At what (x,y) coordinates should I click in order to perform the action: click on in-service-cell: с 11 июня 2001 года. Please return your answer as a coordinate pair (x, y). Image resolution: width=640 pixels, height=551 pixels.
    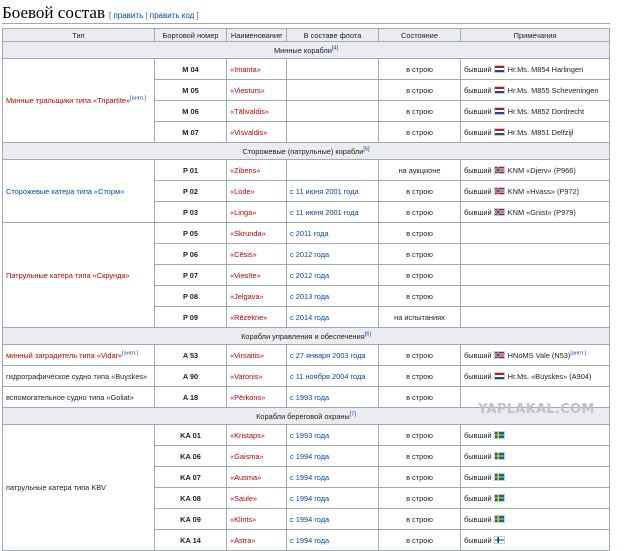
    Looking at the image, I should click on (332, 191).